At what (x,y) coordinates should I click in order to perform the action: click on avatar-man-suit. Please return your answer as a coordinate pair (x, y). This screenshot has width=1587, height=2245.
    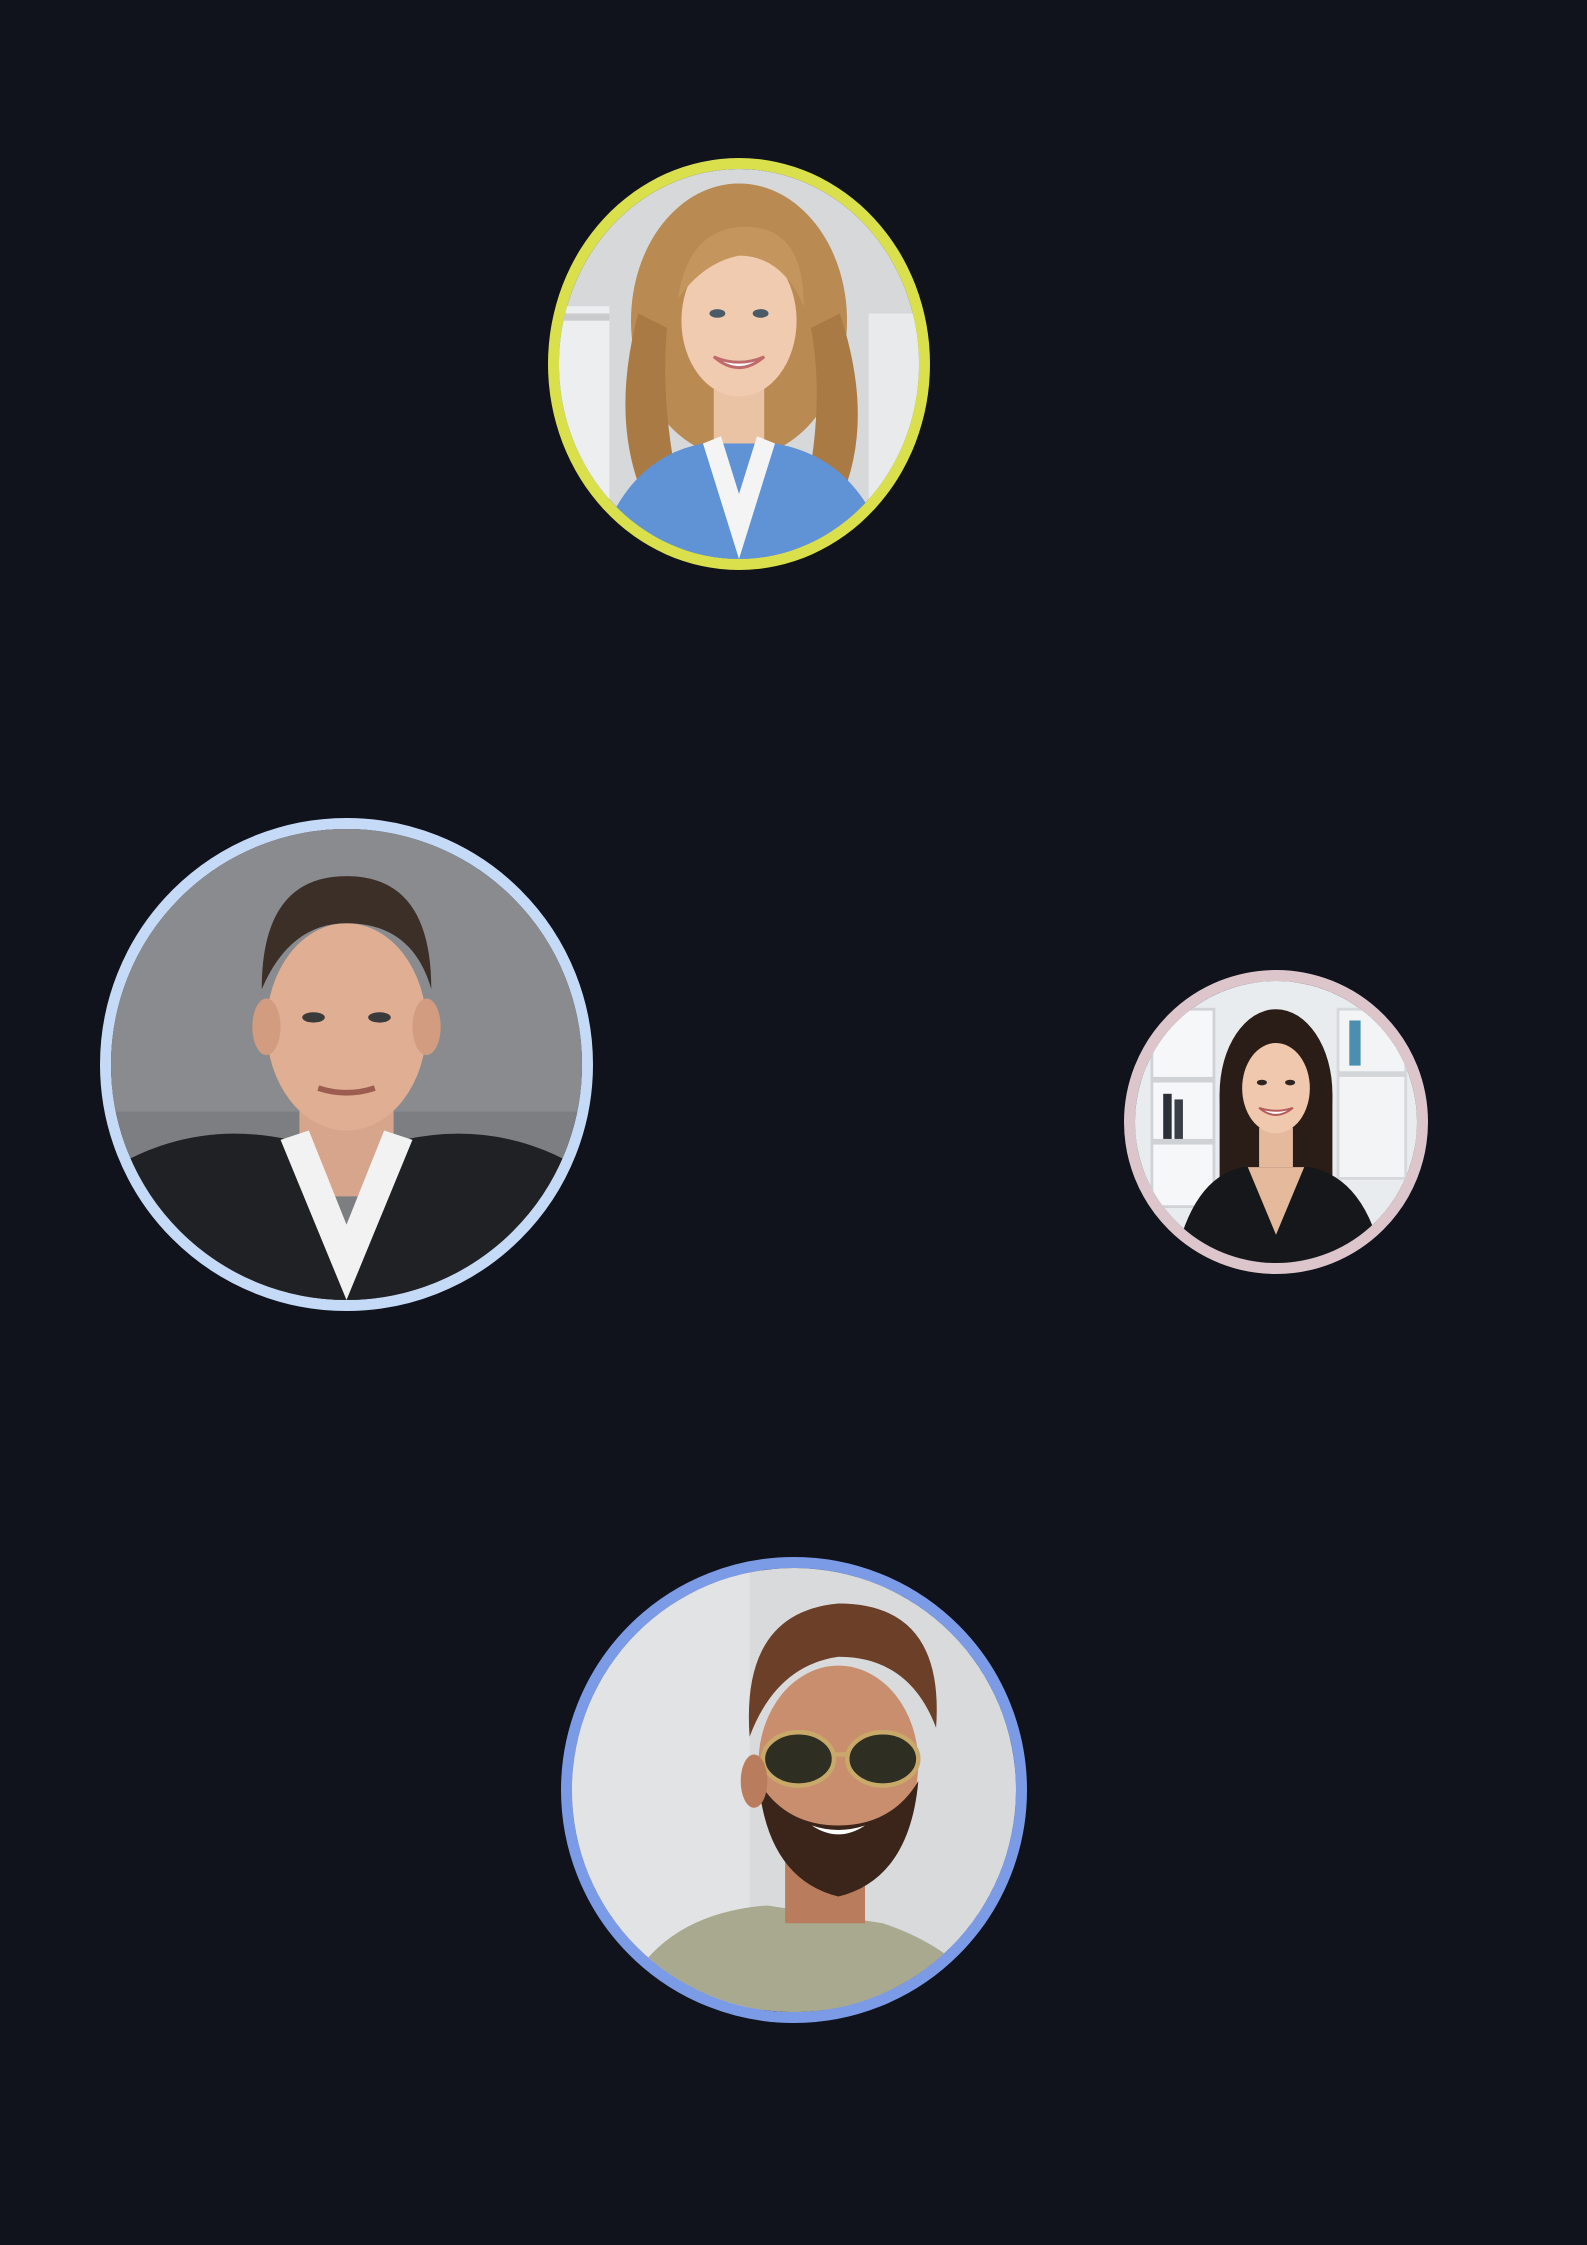
    Looking at the image, I should click on (346, 1064).